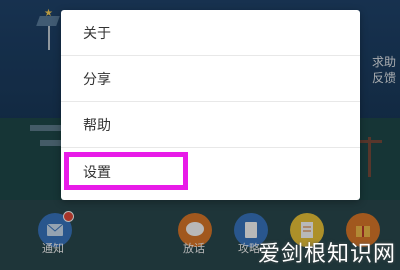  I want to click on menu-item-share: 分享, so click(210, 79).